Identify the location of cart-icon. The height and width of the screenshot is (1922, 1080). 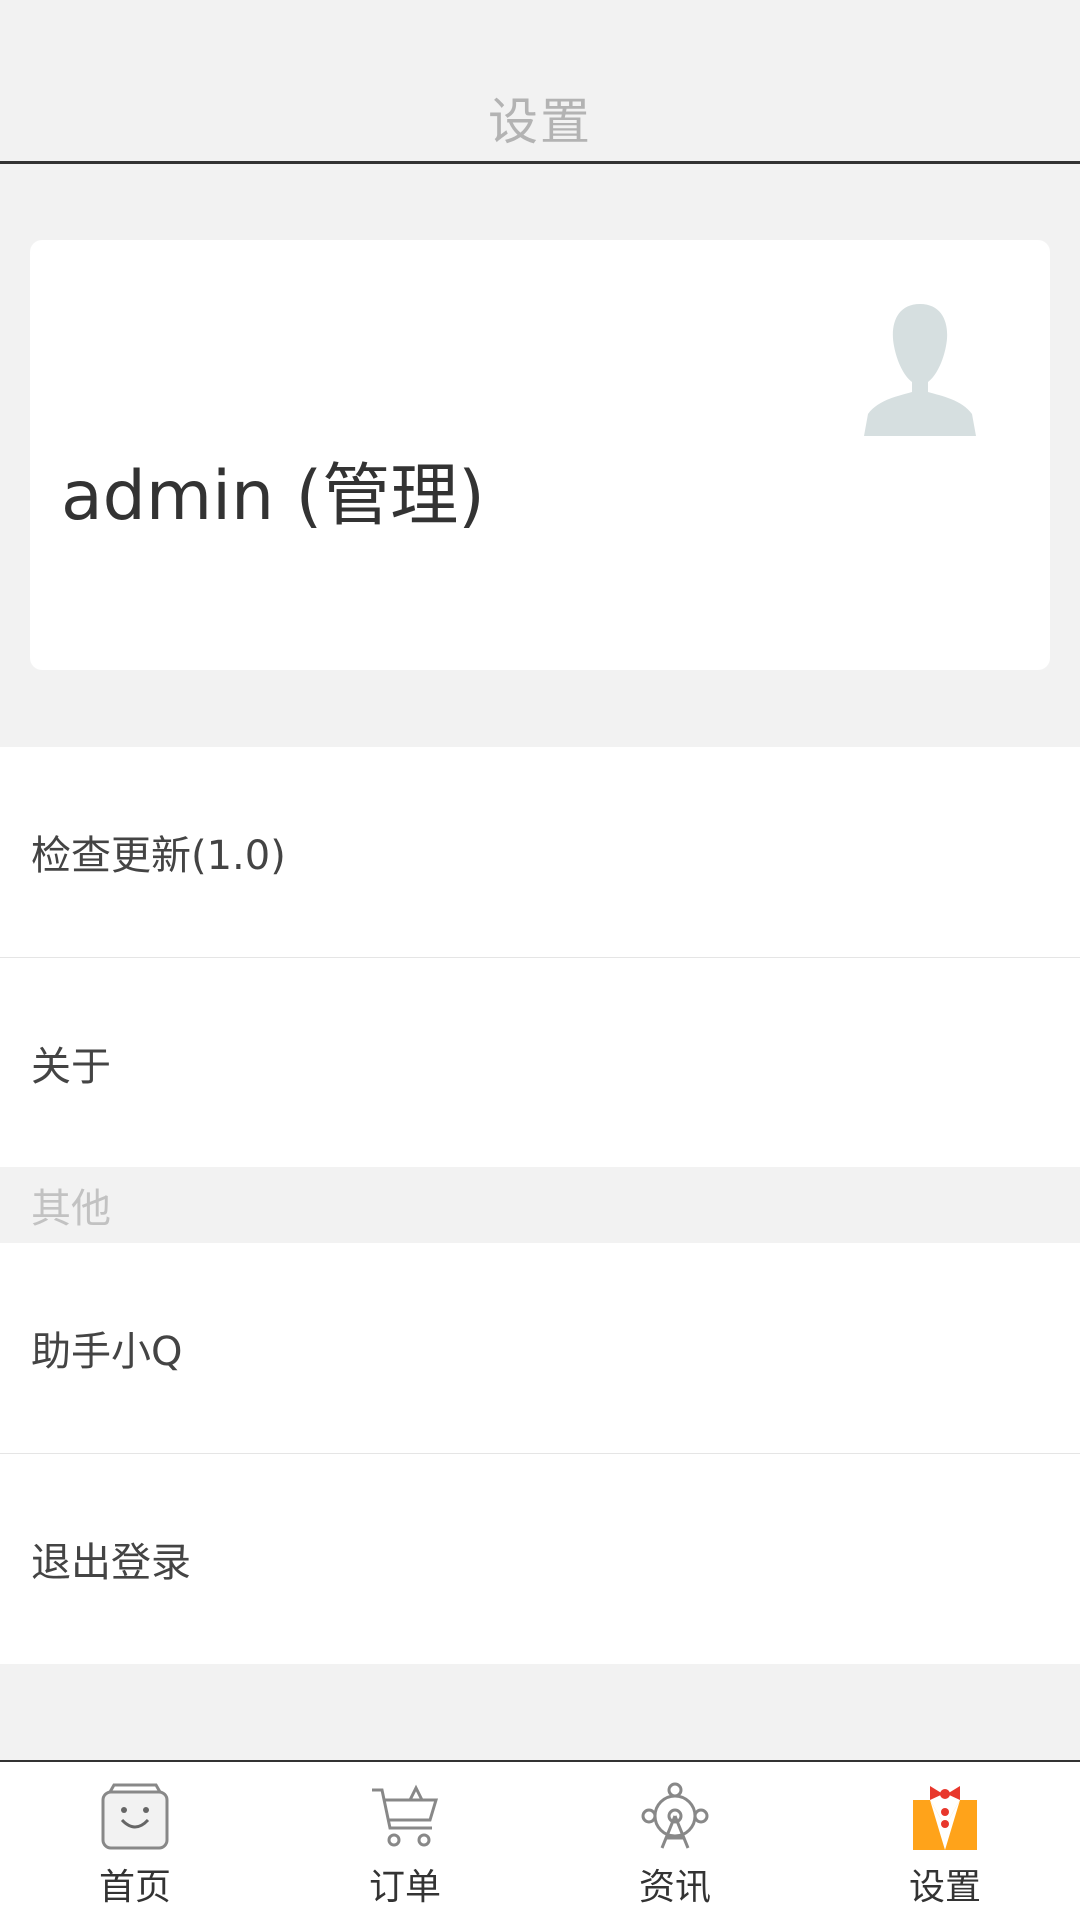
(405, 1815).